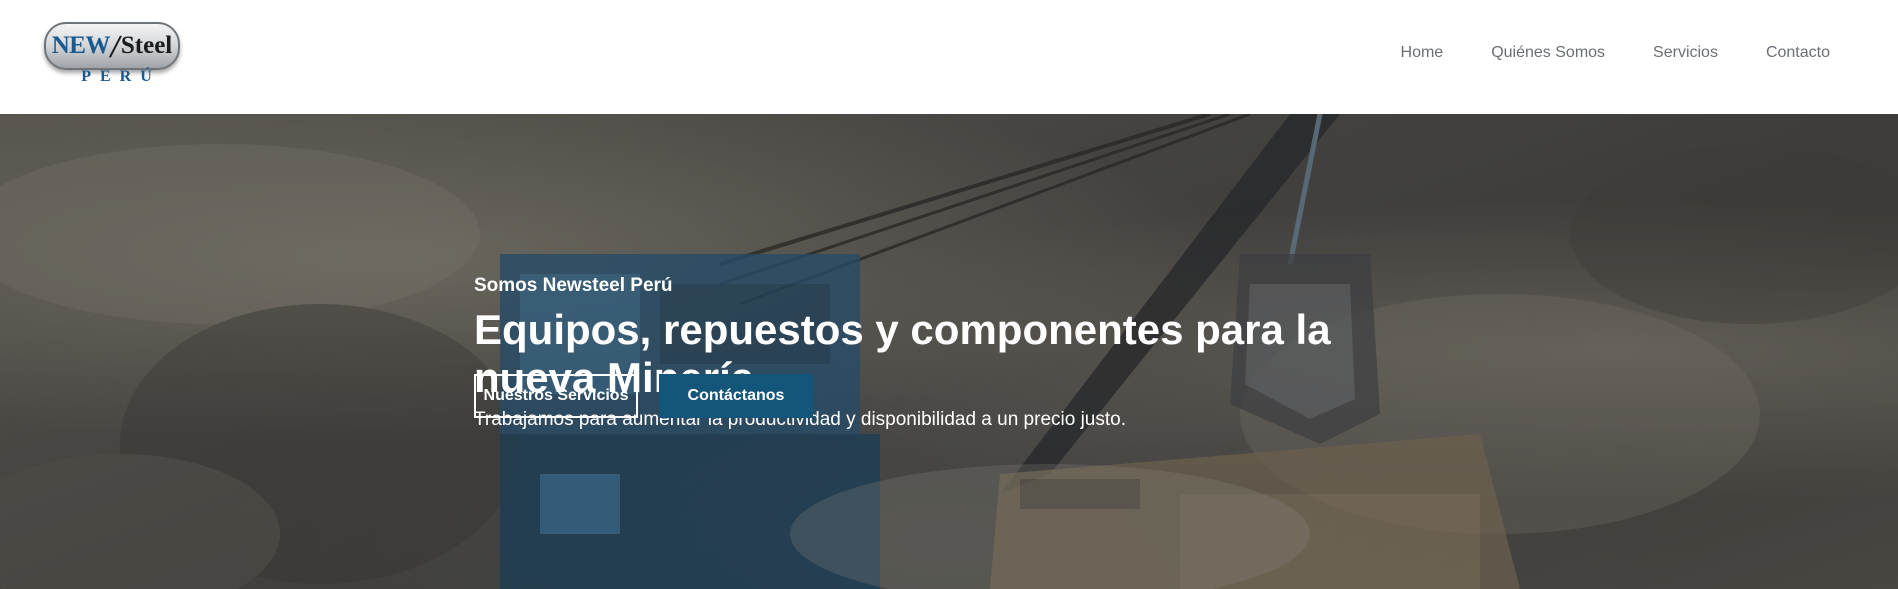 The height and width of the screenshot is (589, 1898). Describe the element at coordinates (1422, 53) in the screenshot. I see `nav-home: Home` at that location.